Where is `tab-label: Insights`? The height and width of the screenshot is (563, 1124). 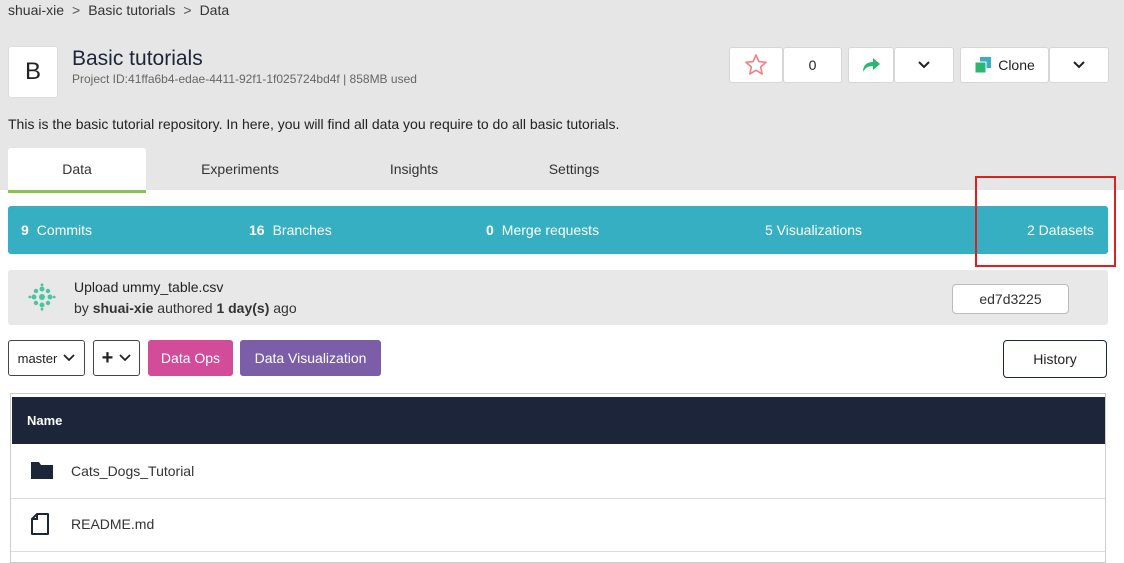
tab-label: Insights is located at coordinates (414, 169).